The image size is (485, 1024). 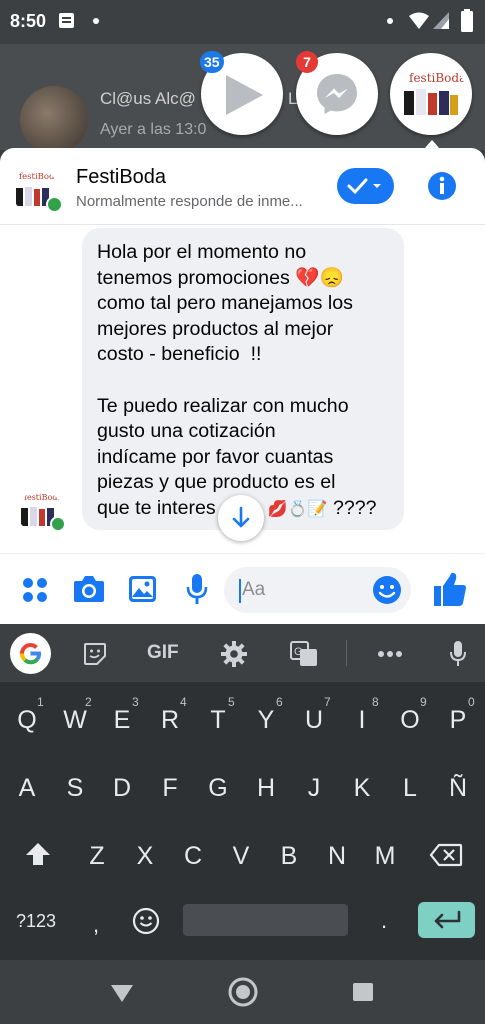 I want to click on message-input-placeholder: Aa, so click(x=254, y=589).